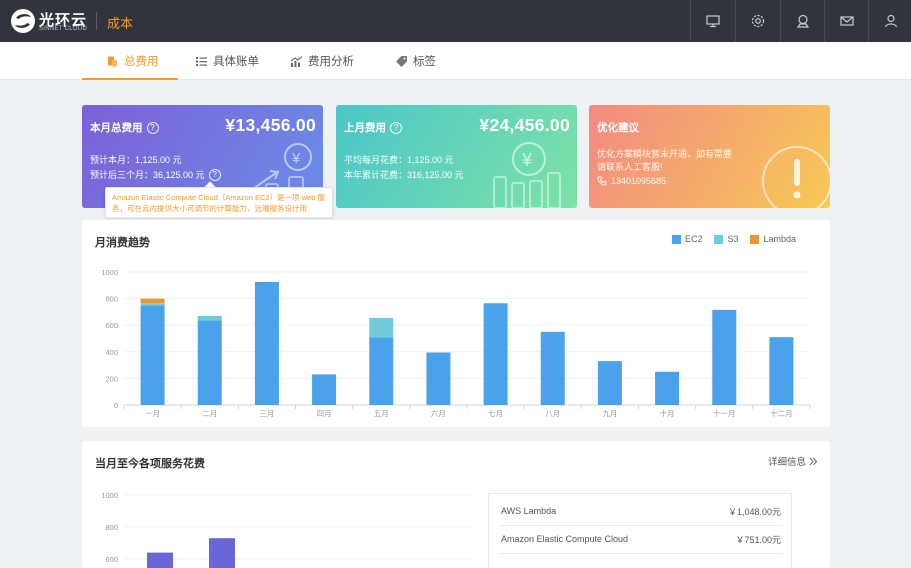 The width and height of the screenshot is (911, 568). What do you see at coordinates (63, 29) in the screenshot?
I see `logo-subtitle: SINNET CLOUD` at bounding box center [63, 29].